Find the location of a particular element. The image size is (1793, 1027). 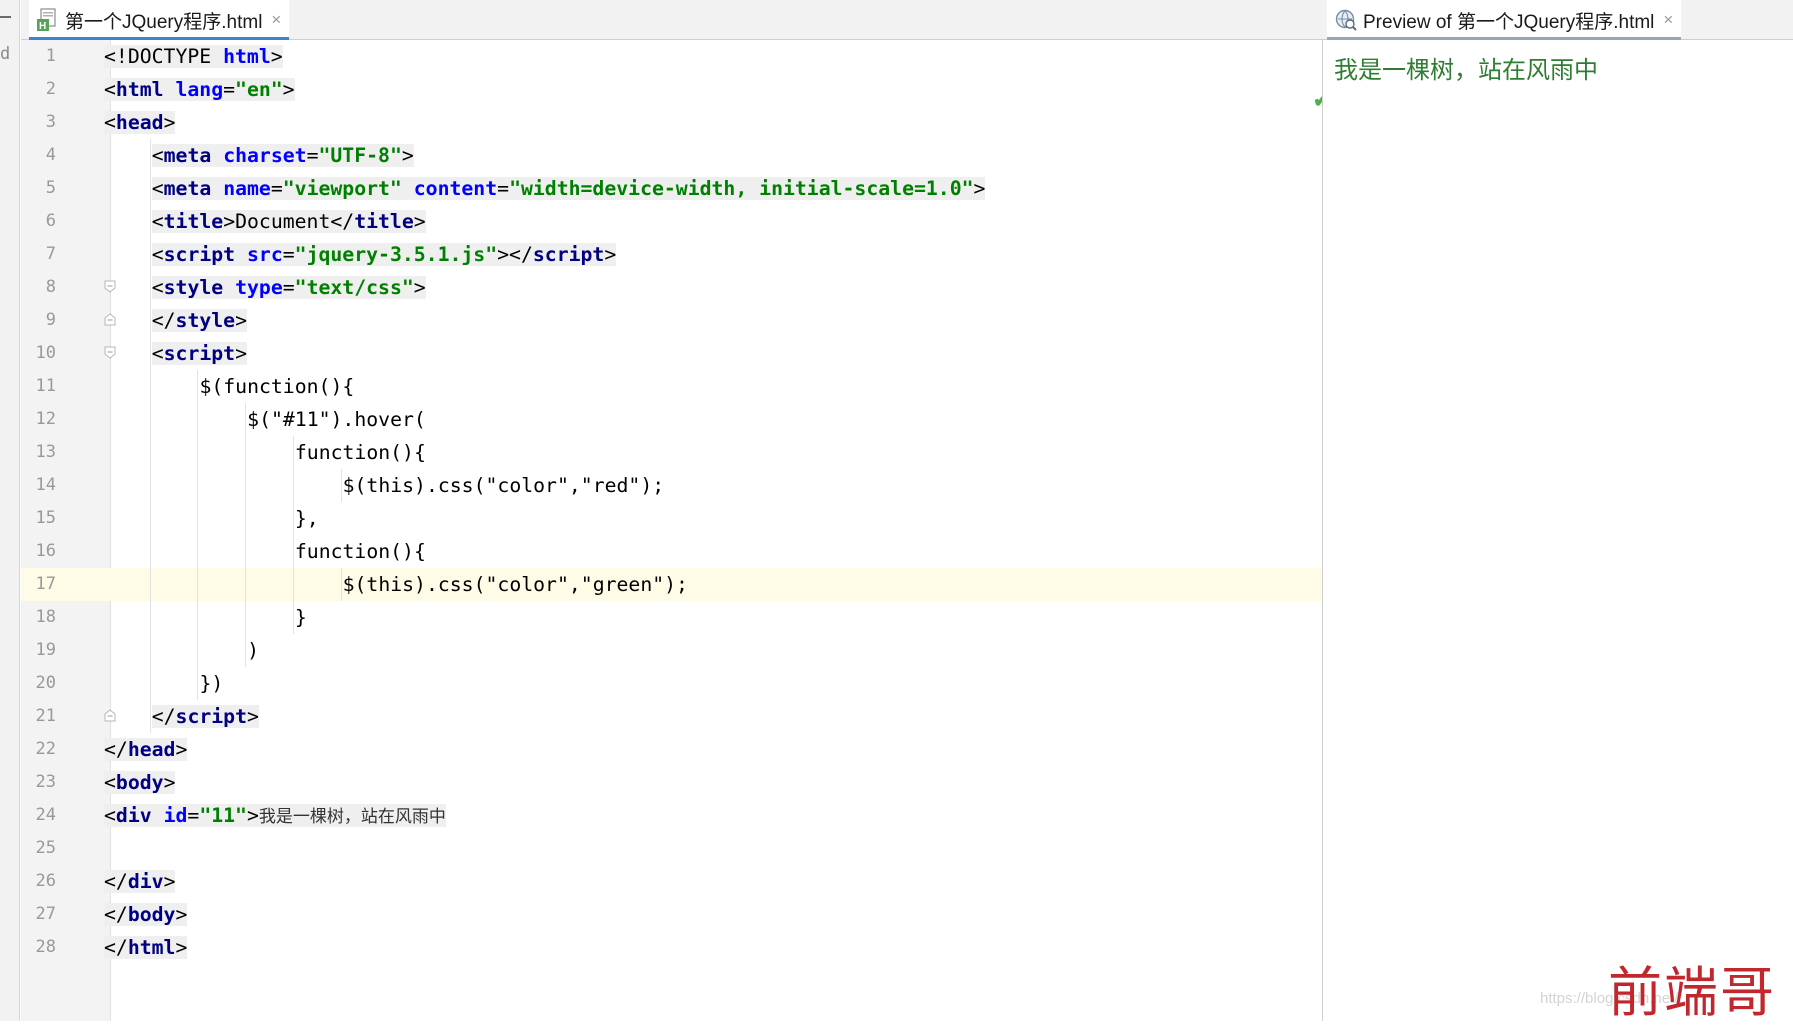

code-text: <style type="text/css"> is located at coordinates (288, 287).